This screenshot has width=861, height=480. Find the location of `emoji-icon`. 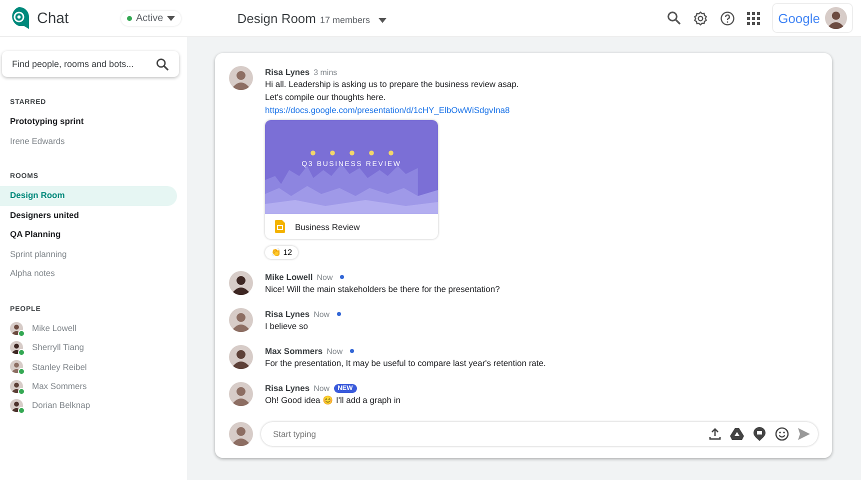

emoji-icon is located at coordinates (782, 434).